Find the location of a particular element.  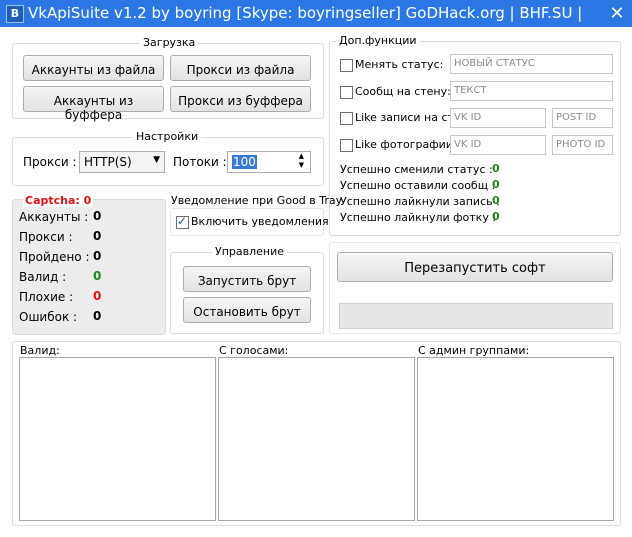

like-post-vkid-input: VK ID is located at coordinates (498, 118).